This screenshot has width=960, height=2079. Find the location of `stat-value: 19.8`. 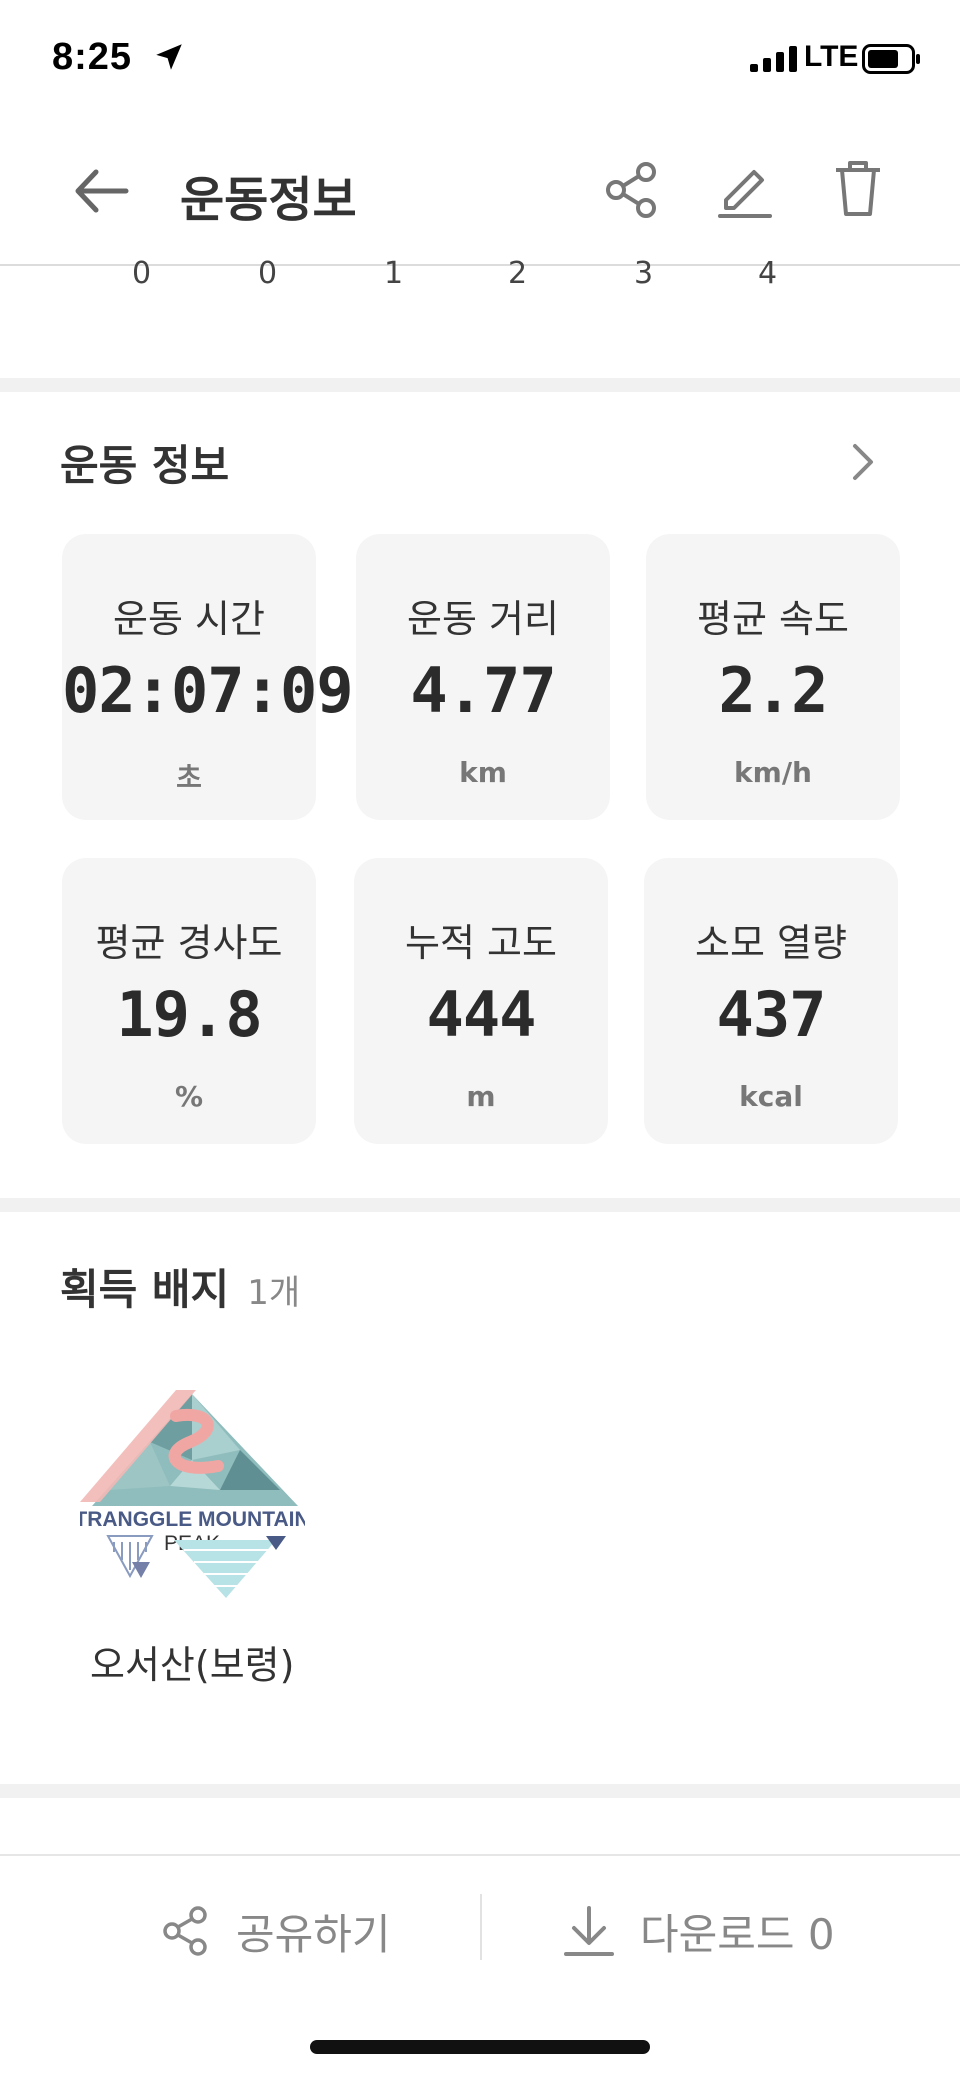

stat-value: 19.8 is located at coordinates (189, 1014).